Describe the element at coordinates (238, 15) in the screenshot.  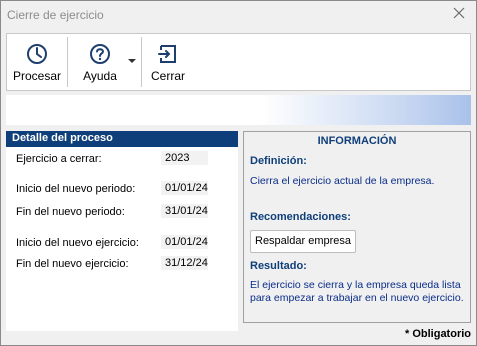
I see `title-bar: Cierre de ejercicio` at that location.